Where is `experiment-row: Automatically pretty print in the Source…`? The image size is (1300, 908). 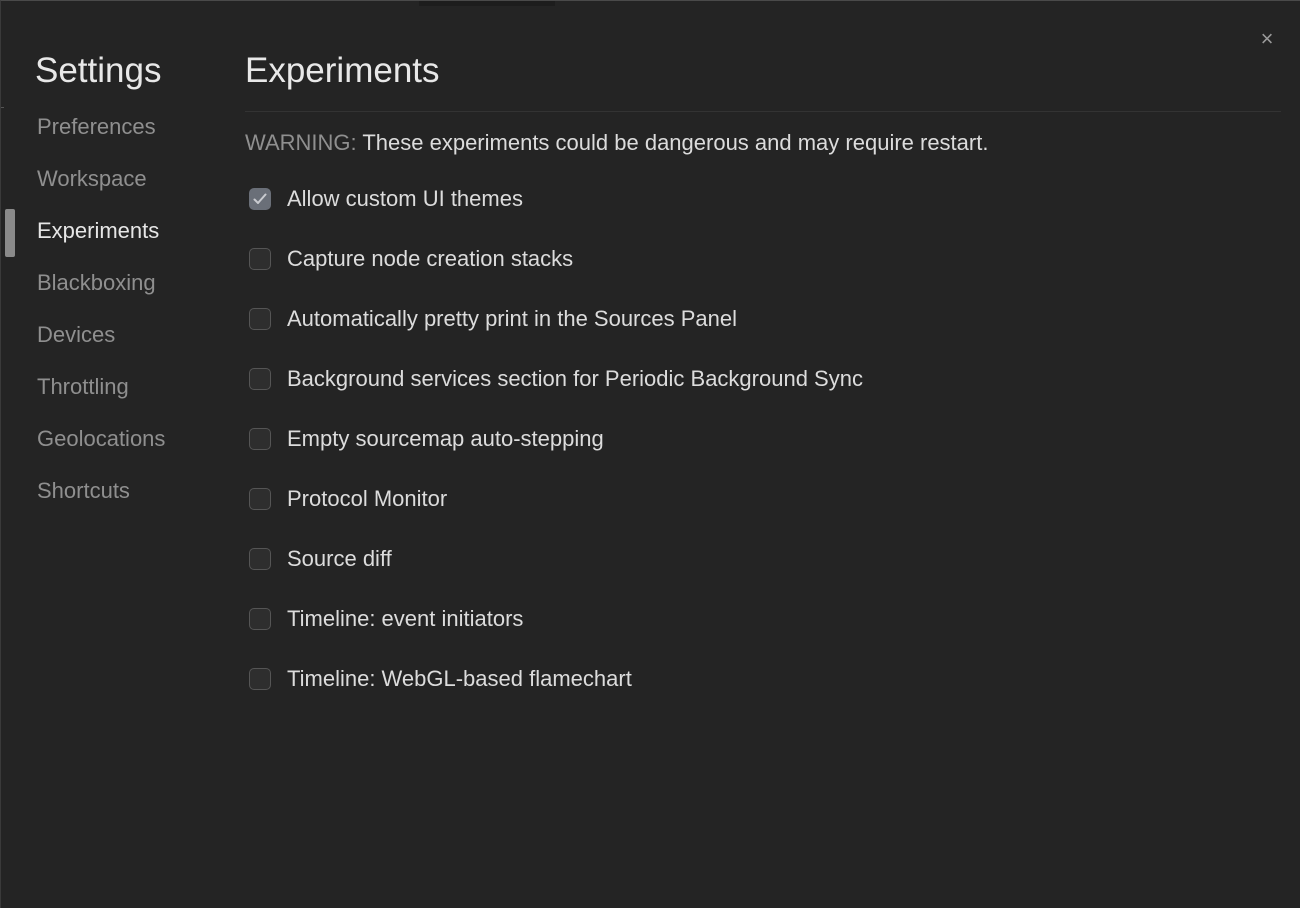
experiment-row: Automatically pretty print in the Source… is located at coordinates (556, 319).